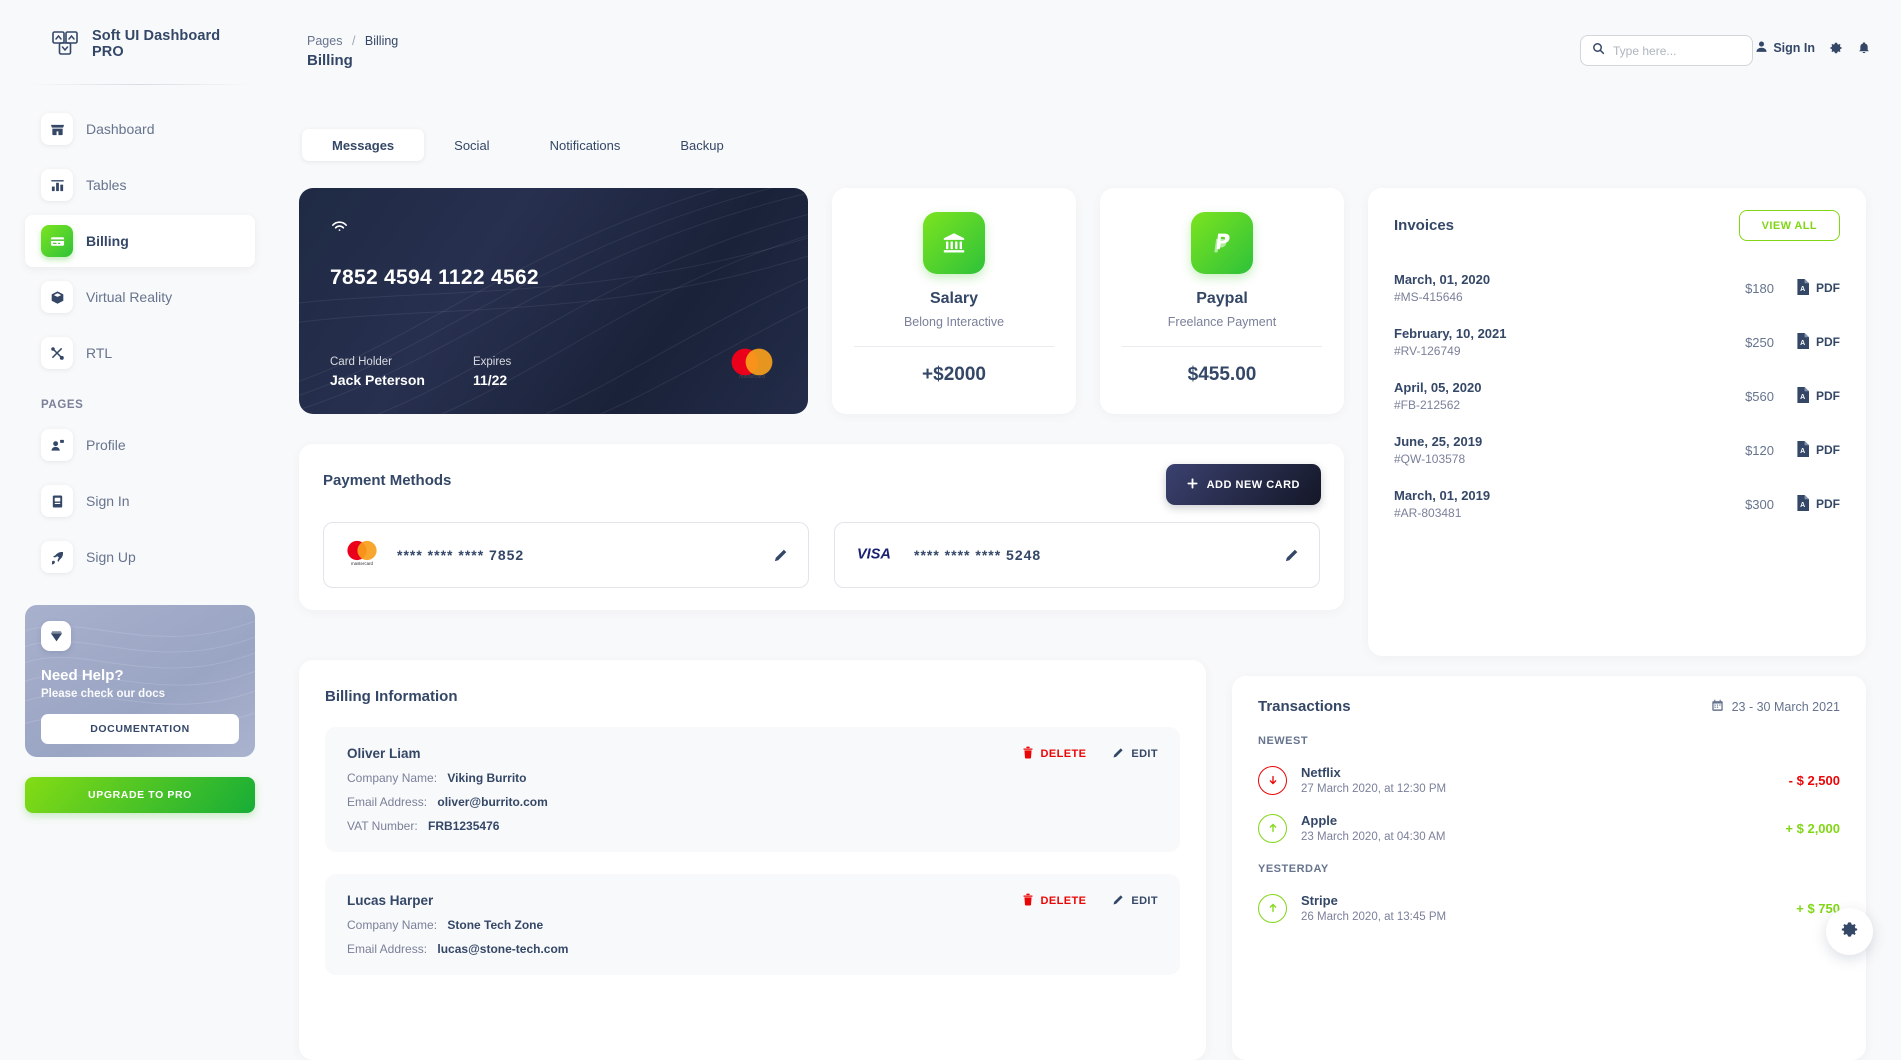 The height and width of the screenshot is (1060, 1901). Describe the element at coordinates (57, 297) in the screenshot. I see `box-icon` at that location.